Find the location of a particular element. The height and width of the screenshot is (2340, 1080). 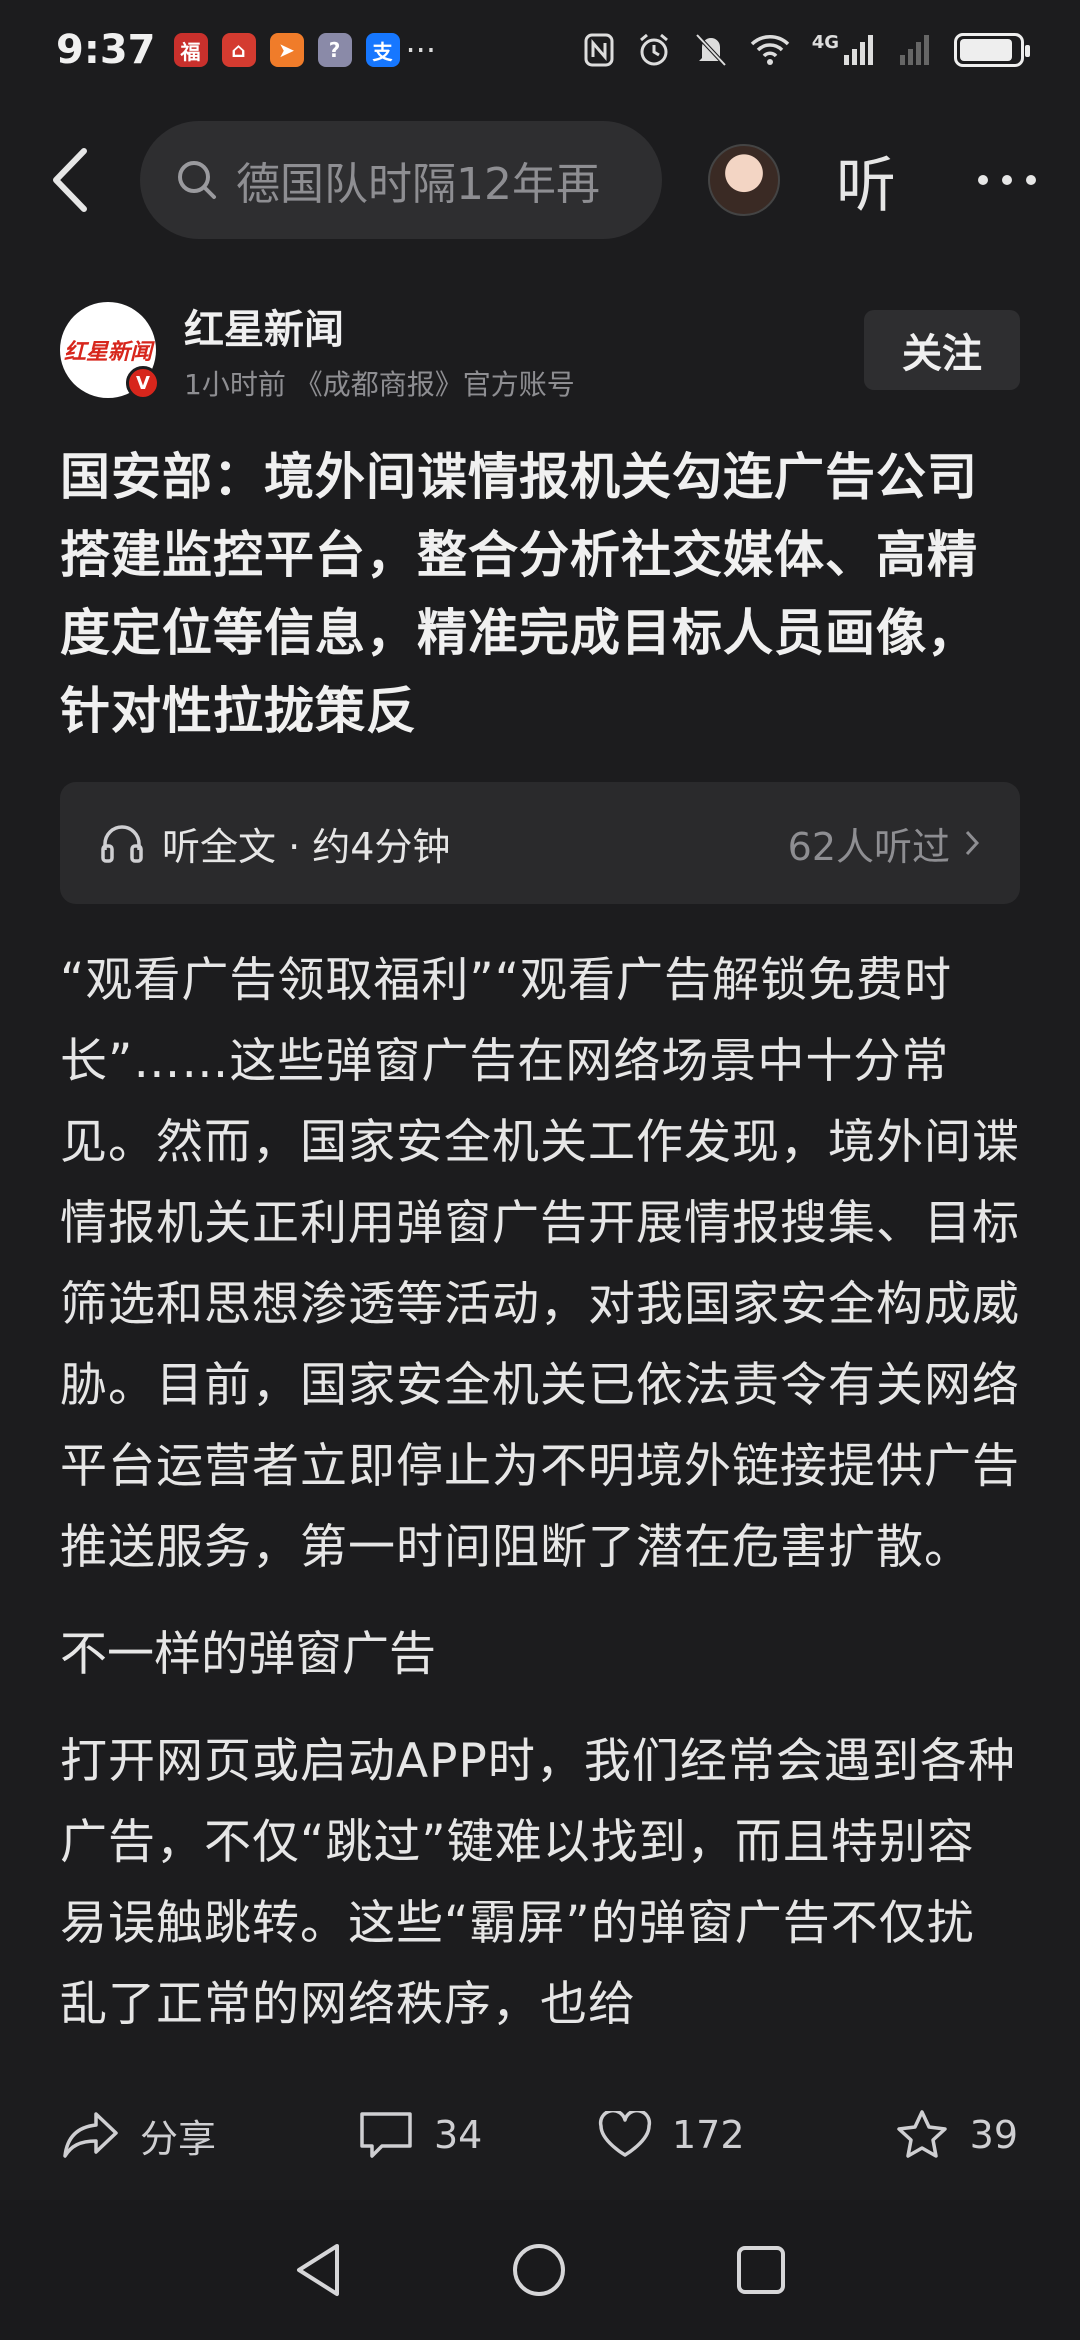

listen-full-text-card: 听全文 · 约4分钟 62人听过 is located at coordinates (540, 843).